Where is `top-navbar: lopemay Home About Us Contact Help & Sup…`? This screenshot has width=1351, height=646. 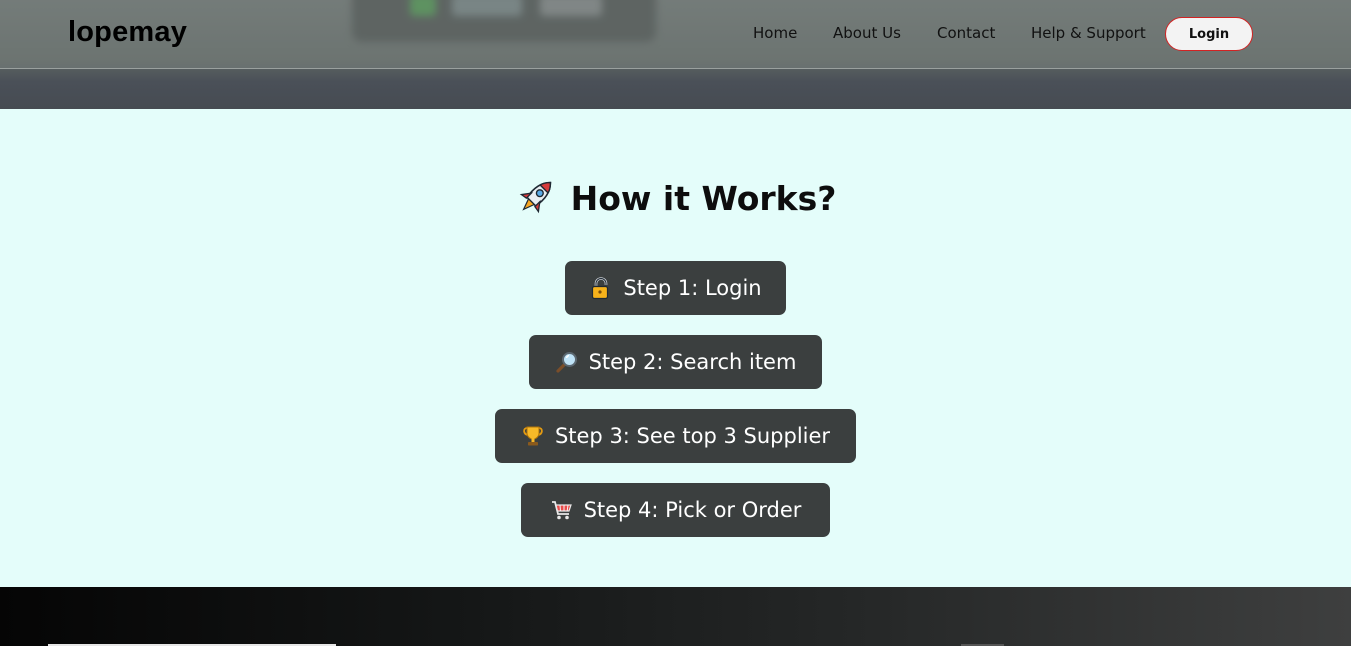
top-navbar: lopemay Home About Us Contact Help & Sup… is located at coordinates (675, 34).